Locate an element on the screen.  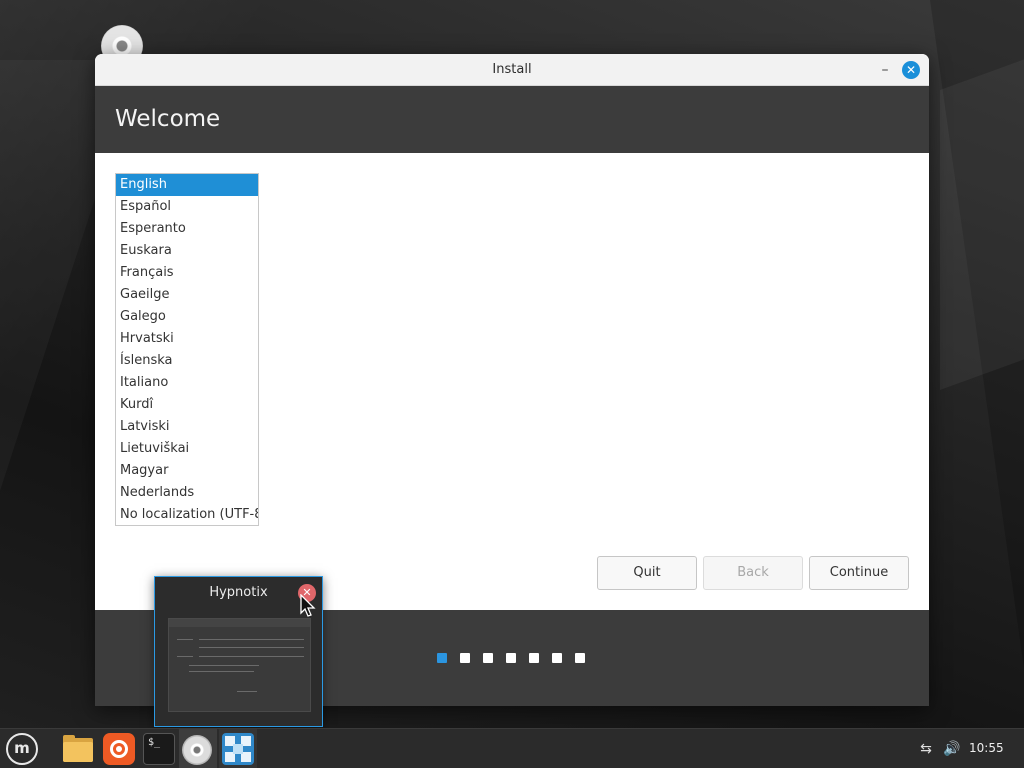
quit-button: Quit is located at coordinates (647, 573).